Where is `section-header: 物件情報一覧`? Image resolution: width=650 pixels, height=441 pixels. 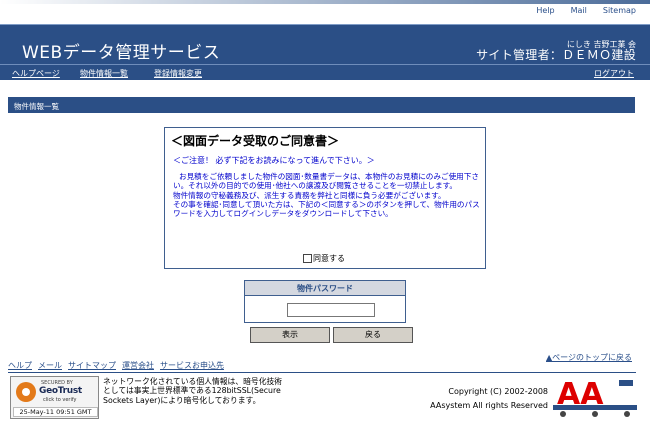 section-header: 物件情報一覧 is located at coordinates (321, 105).